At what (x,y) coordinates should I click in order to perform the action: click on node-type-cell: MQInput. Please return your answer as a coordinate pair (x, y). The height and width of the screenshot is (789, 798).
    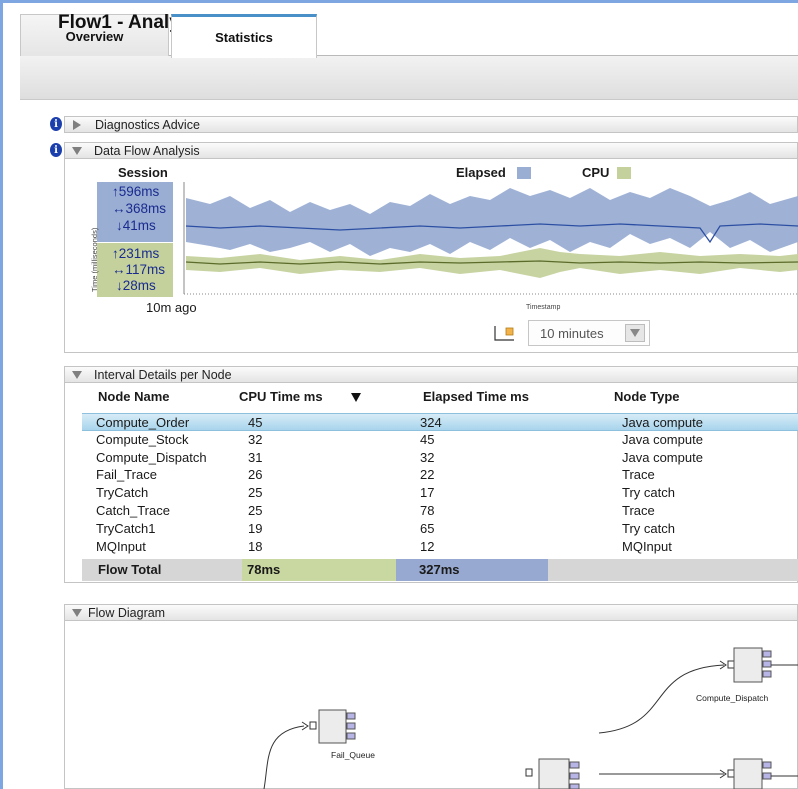
    Looking at the image, I should click on (647, 546).